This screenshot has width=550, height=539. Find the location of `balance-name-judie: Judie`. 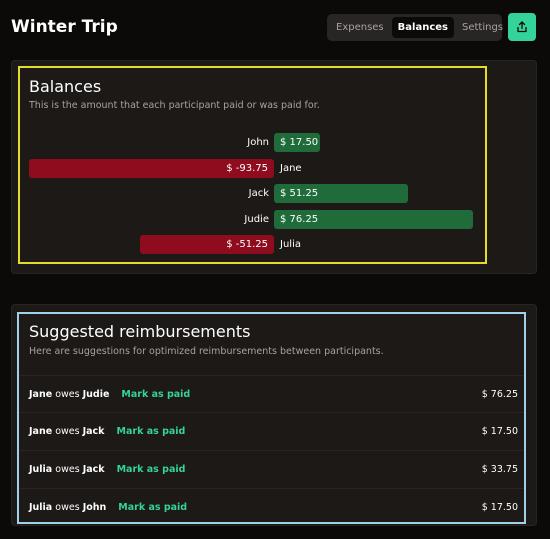

balance-name-judie: Judie is located at coordinates (256, 219).